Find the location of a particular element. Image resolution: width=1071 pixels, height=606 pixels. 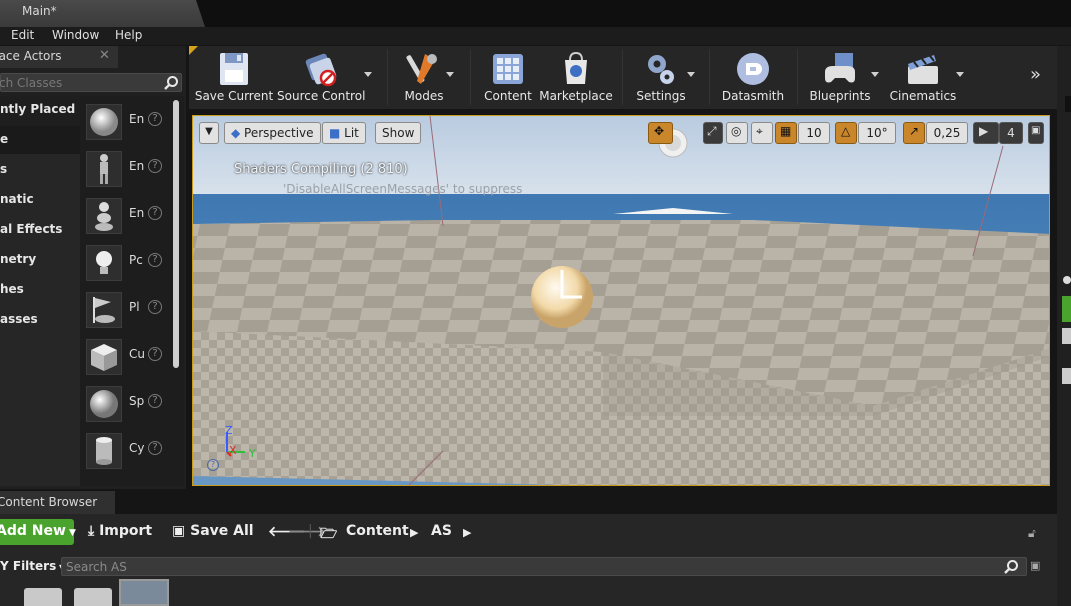

camera-speed-icon: ▶ is located at coordinates (986, 133).